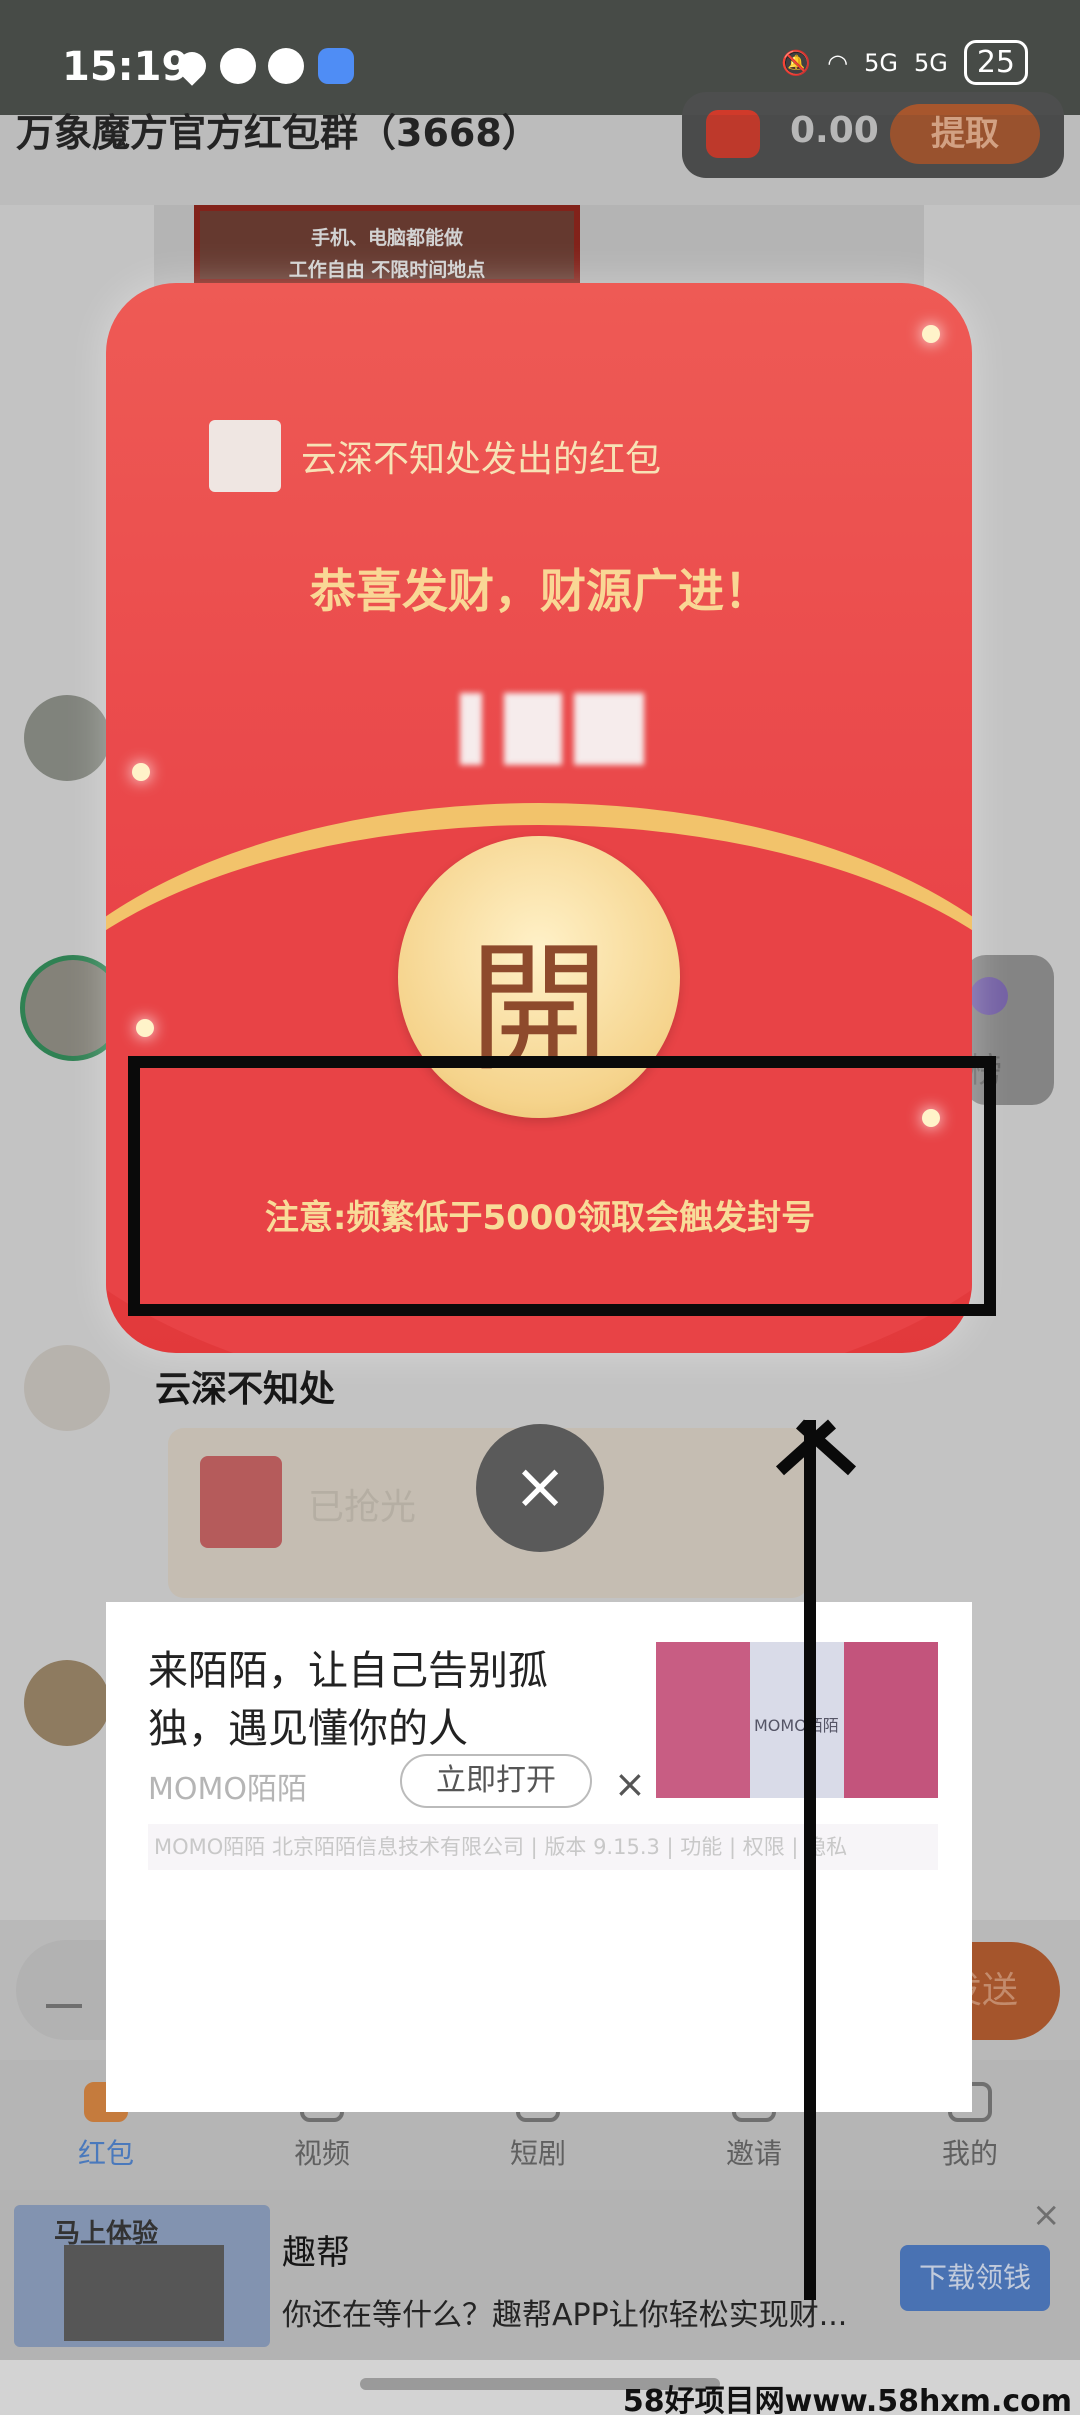 This screenshot has height=2415, width=1080. Describe the element at coordinates (904, 62) in the screenshot. I see `status-indicators: 🔕 ◠ 5G 5G 25` at that location.